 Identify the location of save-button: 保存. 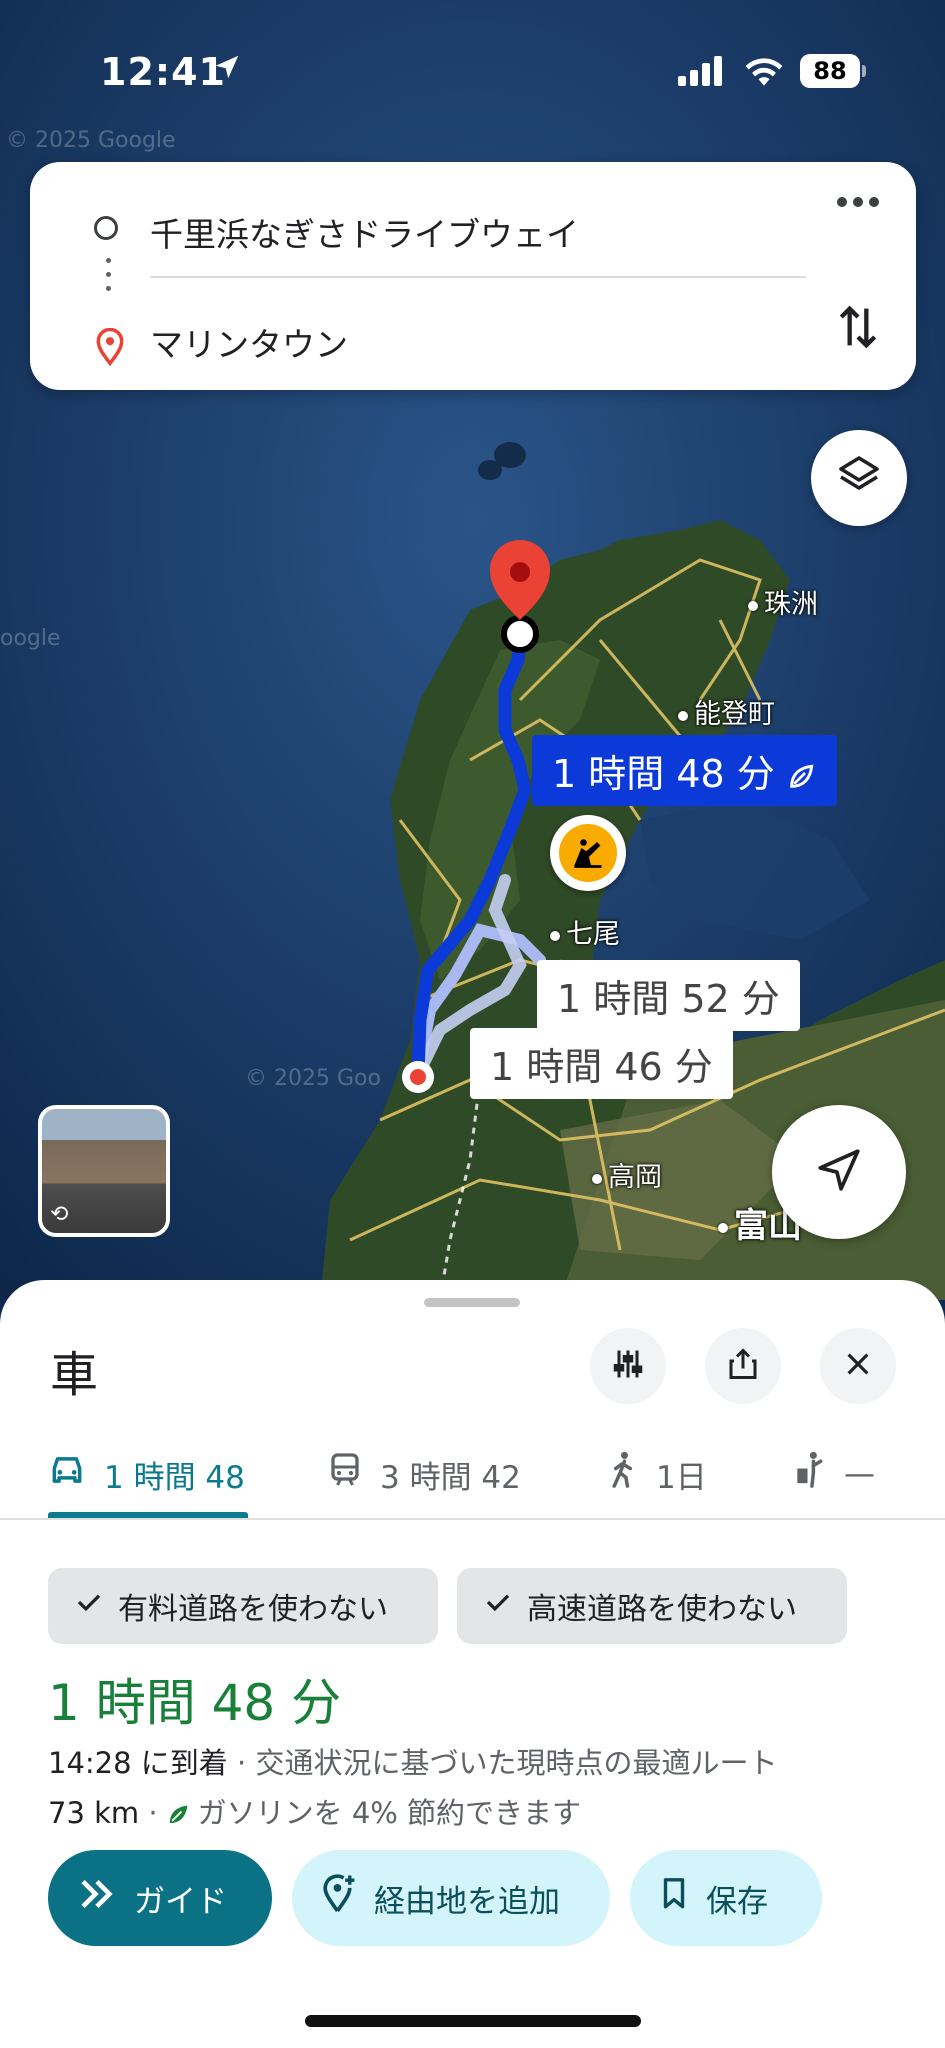
(726, 1898).